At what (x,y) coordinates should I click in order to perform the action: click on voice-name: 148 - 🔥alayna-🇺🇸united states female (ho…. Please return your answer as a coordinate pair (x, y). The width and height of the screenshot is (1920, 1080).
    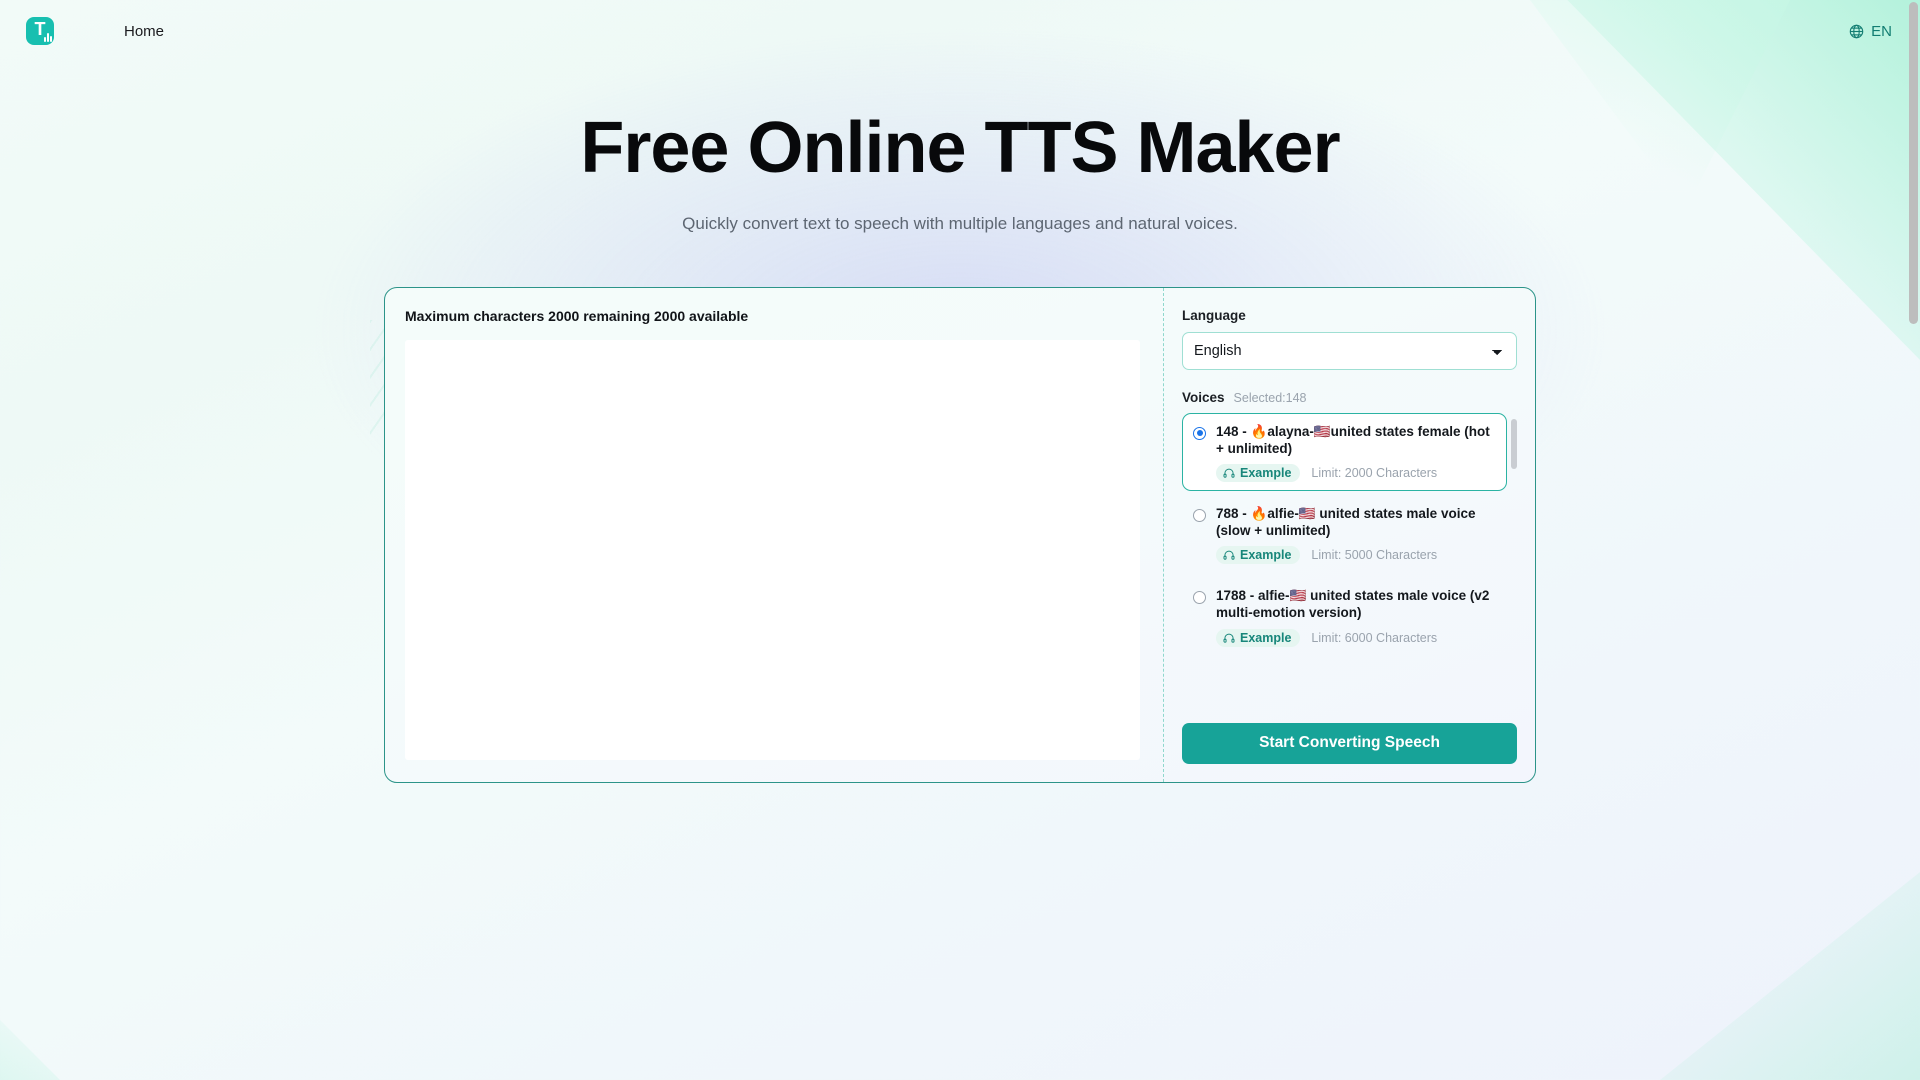
    Looking at the image, I should click on (1353, 439).